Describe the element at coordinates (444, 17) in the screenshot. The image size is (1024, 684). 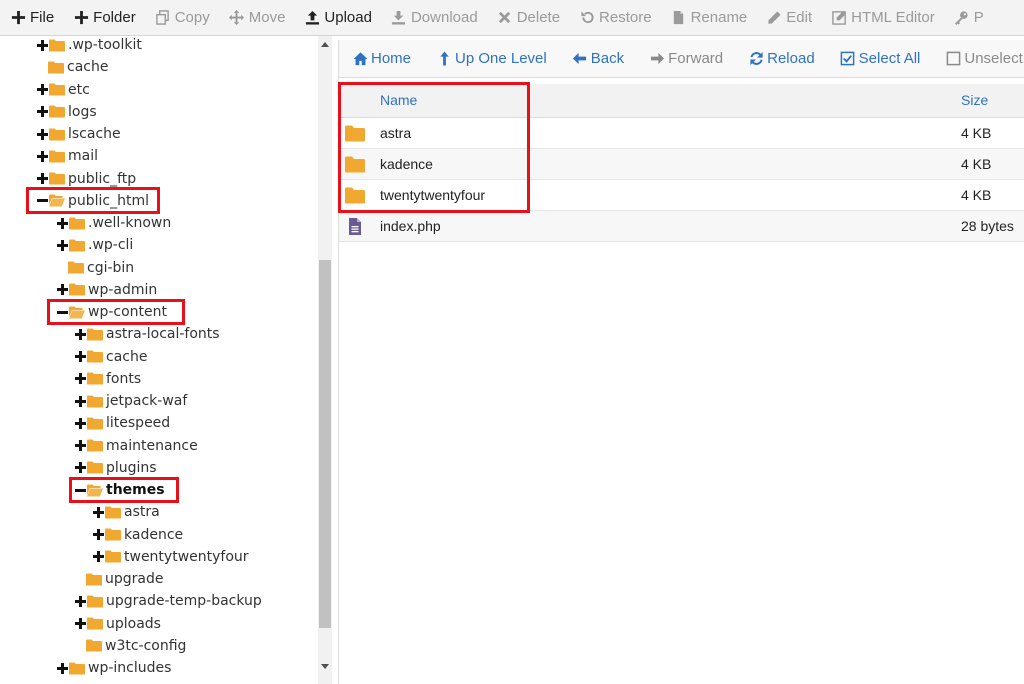
I see `download-label: Download` at that location.